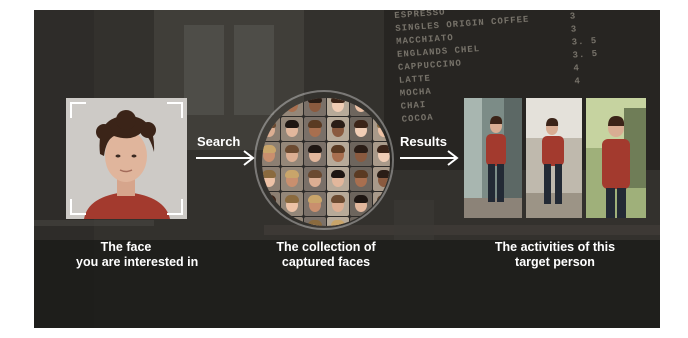 The image size is (688, 338). Describe the element at coordinates (225, 158) in the screenshot. I see `search-arrow-icon` at that location.